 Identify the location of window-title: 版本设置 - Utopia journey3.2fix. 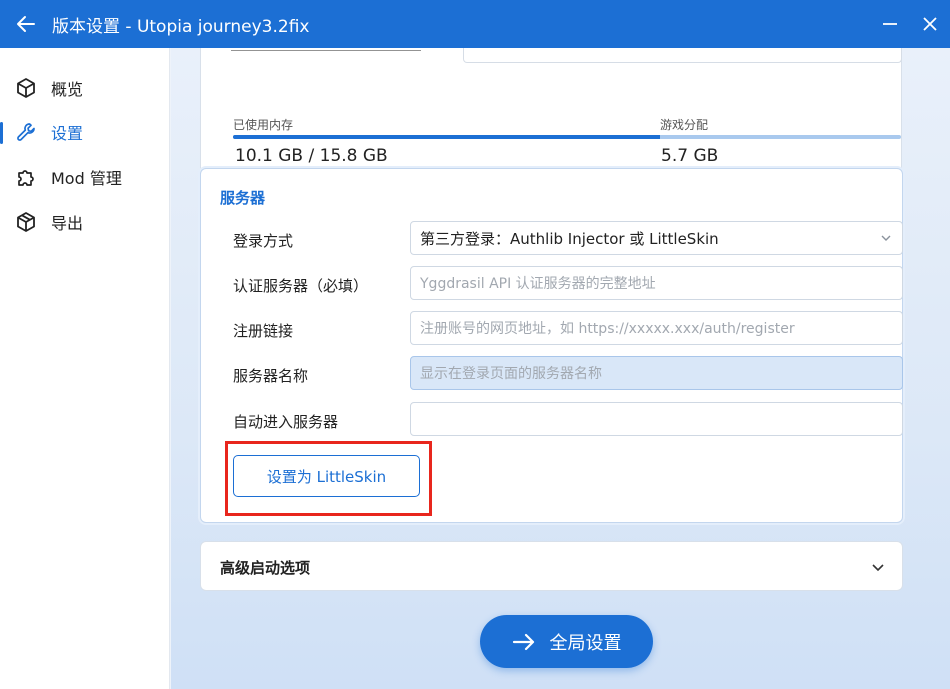
(181, 26).